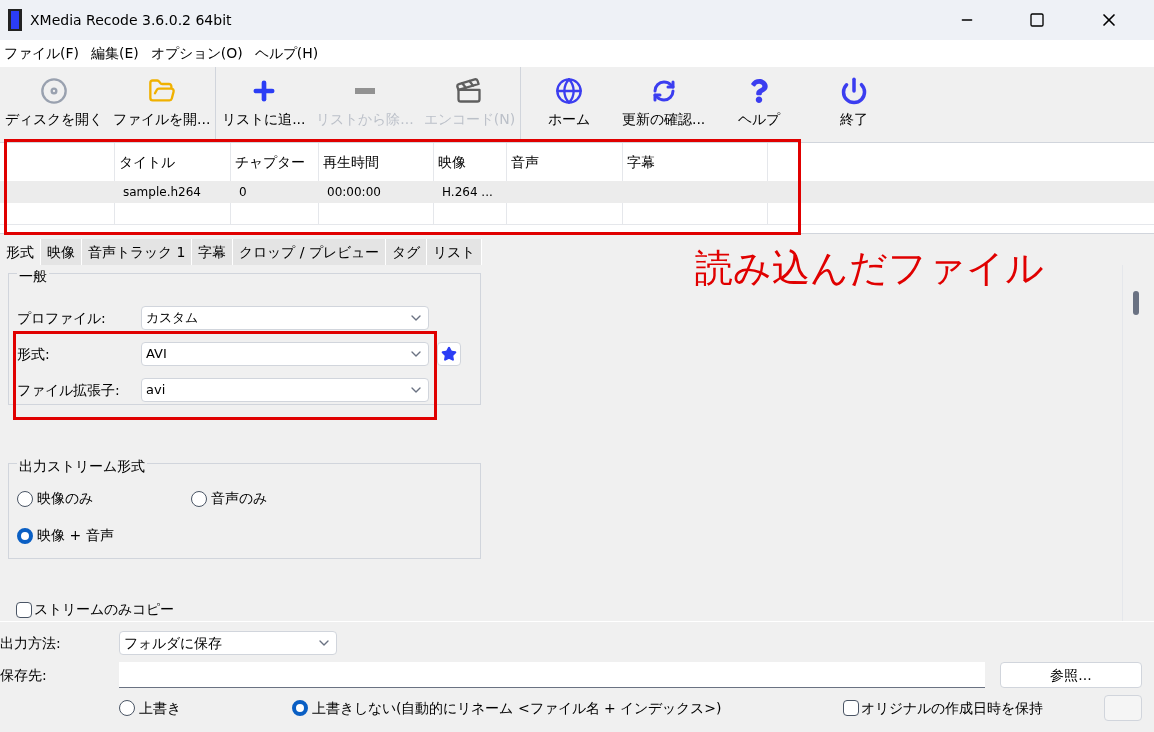 The image size is (1154, 732). I want to click on field-label: 保存先:, so click(24, 675).